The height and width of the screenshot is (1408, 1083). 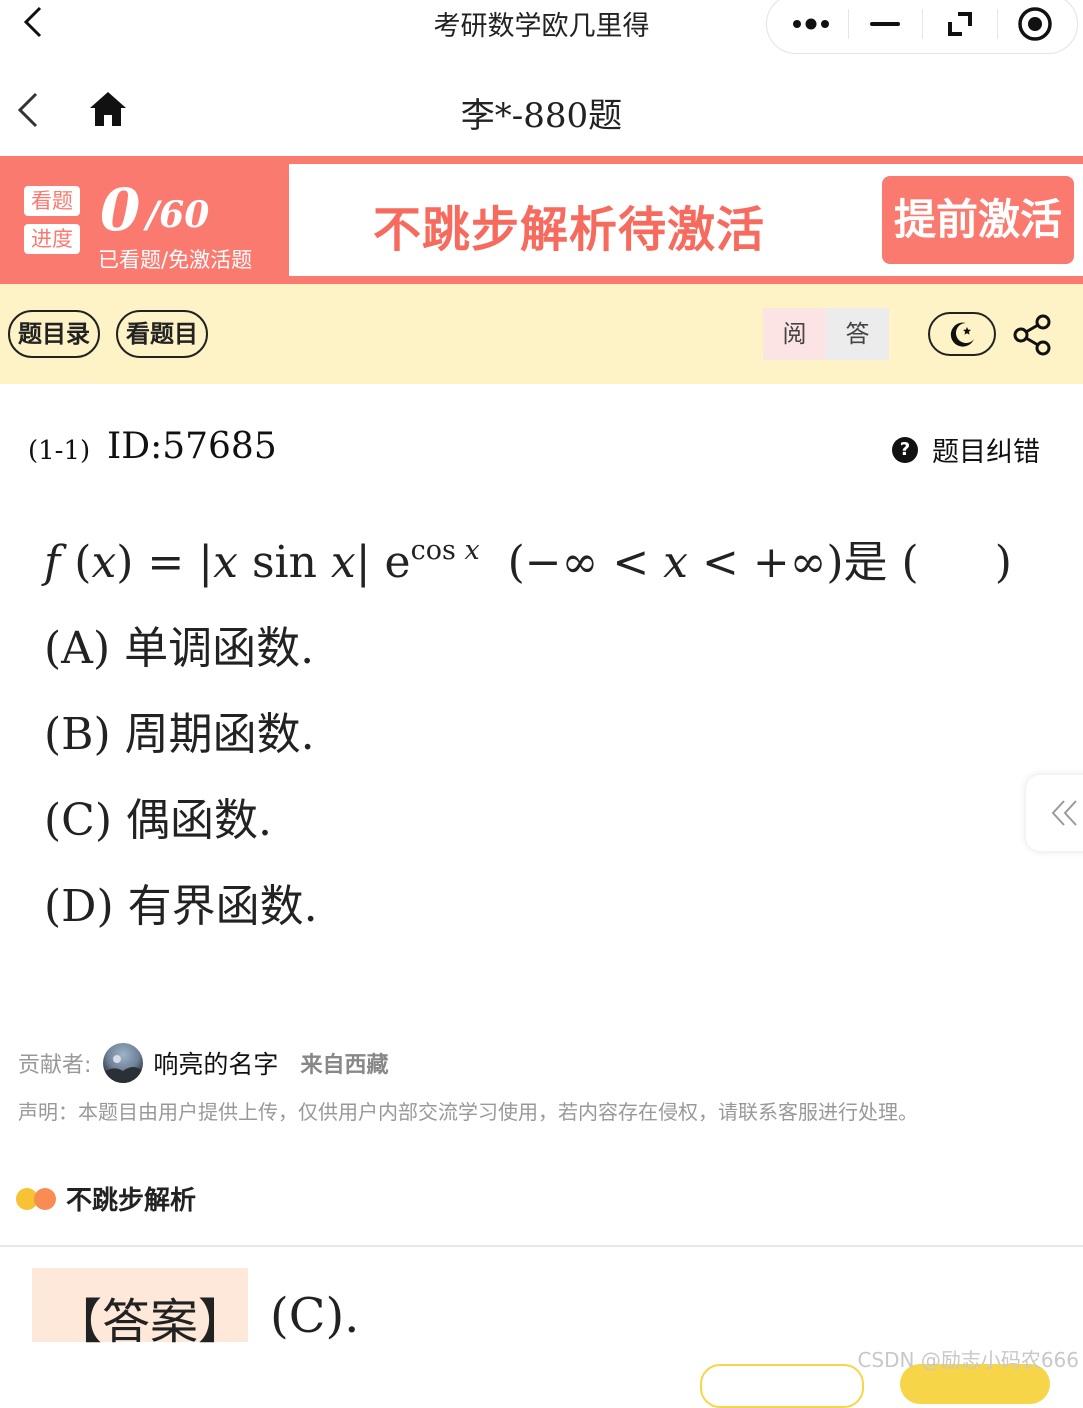 What do you see at coordinates (1035, 26) in the screenshot?
I see `record-circle-icon` at bounding box center [1035, 26].